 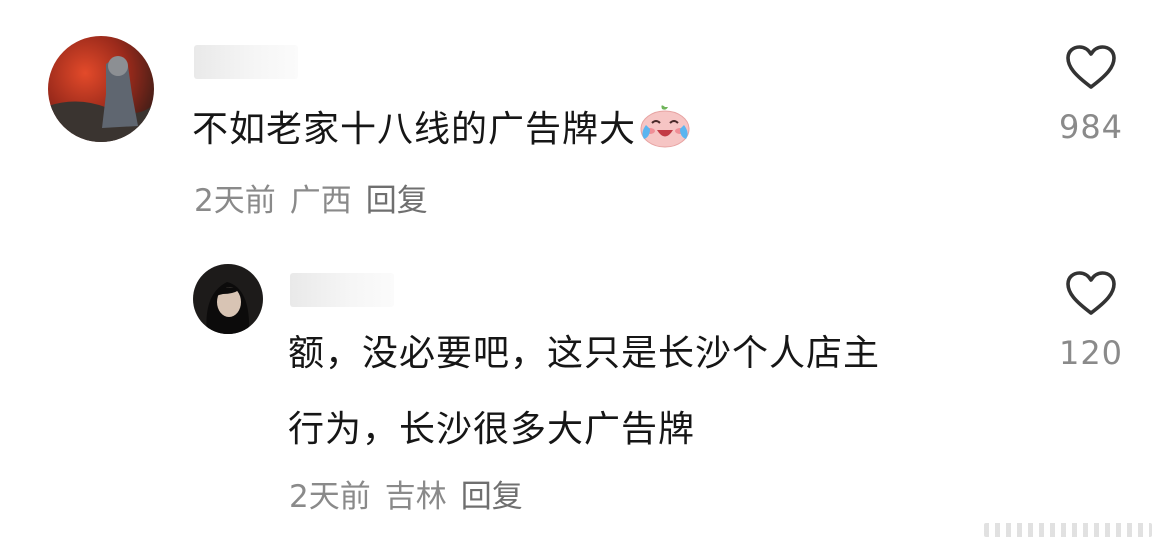 I want to click on like-button: 984, so click(x=1091, y=95).